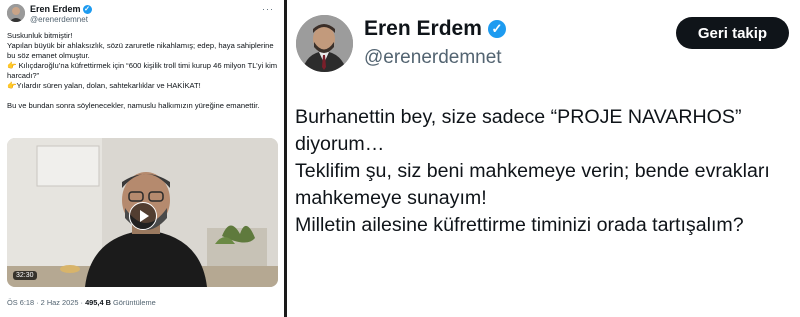 This screenshot has height=317, width=800. What do you see at coordinates (143, 96) in the screenshot?
I see `tweet-line` at bounding box center [143, 96].